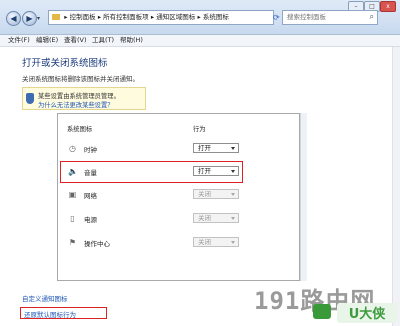 Image resolution: width=400 pixels, height=326 pixels. I want to click on network-icon: ▣, so click(72, 194).